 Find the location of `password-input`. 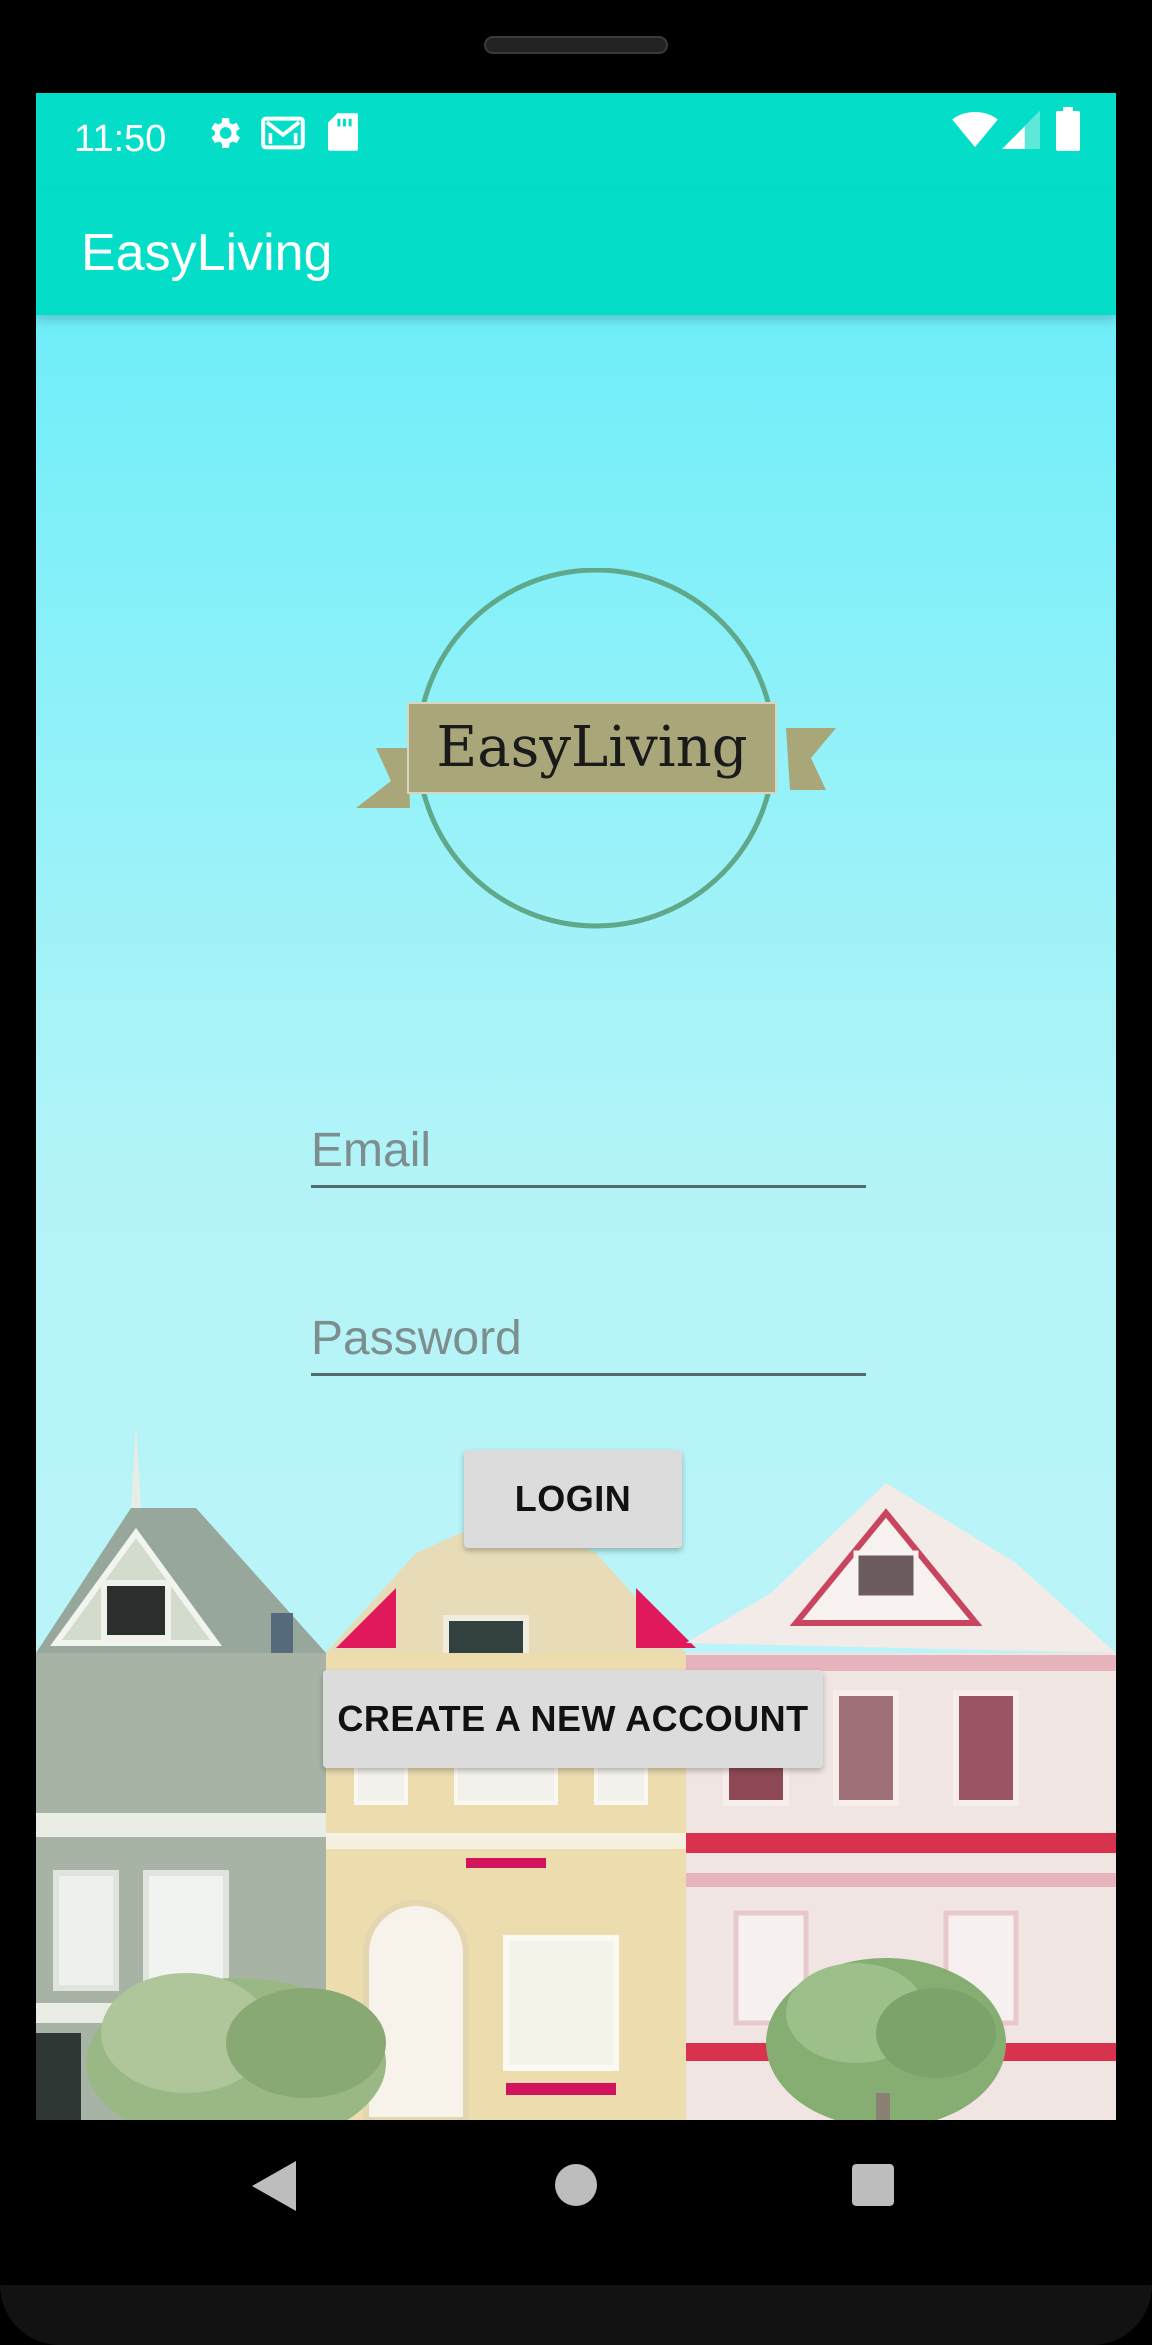

password-input is located at coordinates (588, 1338).